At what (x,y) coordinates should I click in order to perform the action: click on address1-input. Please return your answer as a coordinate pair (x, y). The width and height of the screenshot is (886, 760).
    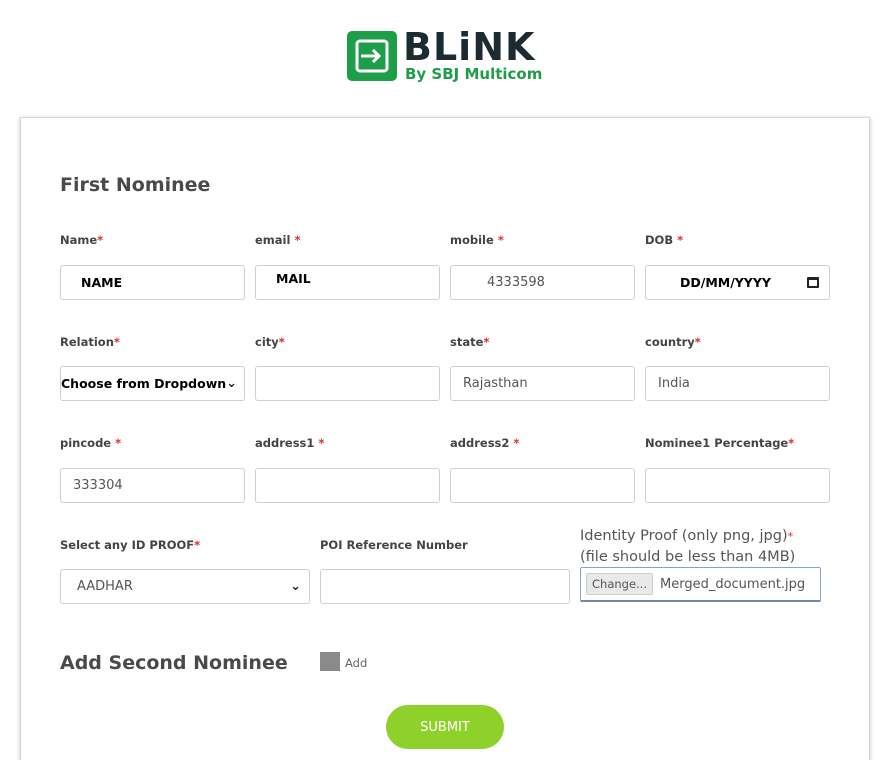
    Looking at the image, I should click on (347, 485).